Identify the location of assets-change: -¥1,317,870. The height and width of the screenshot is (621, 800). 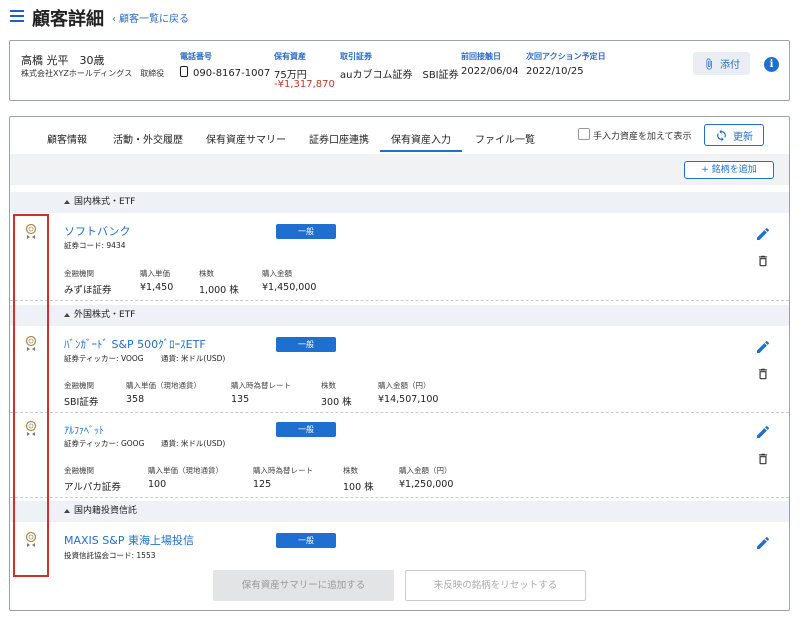
(304, 84).